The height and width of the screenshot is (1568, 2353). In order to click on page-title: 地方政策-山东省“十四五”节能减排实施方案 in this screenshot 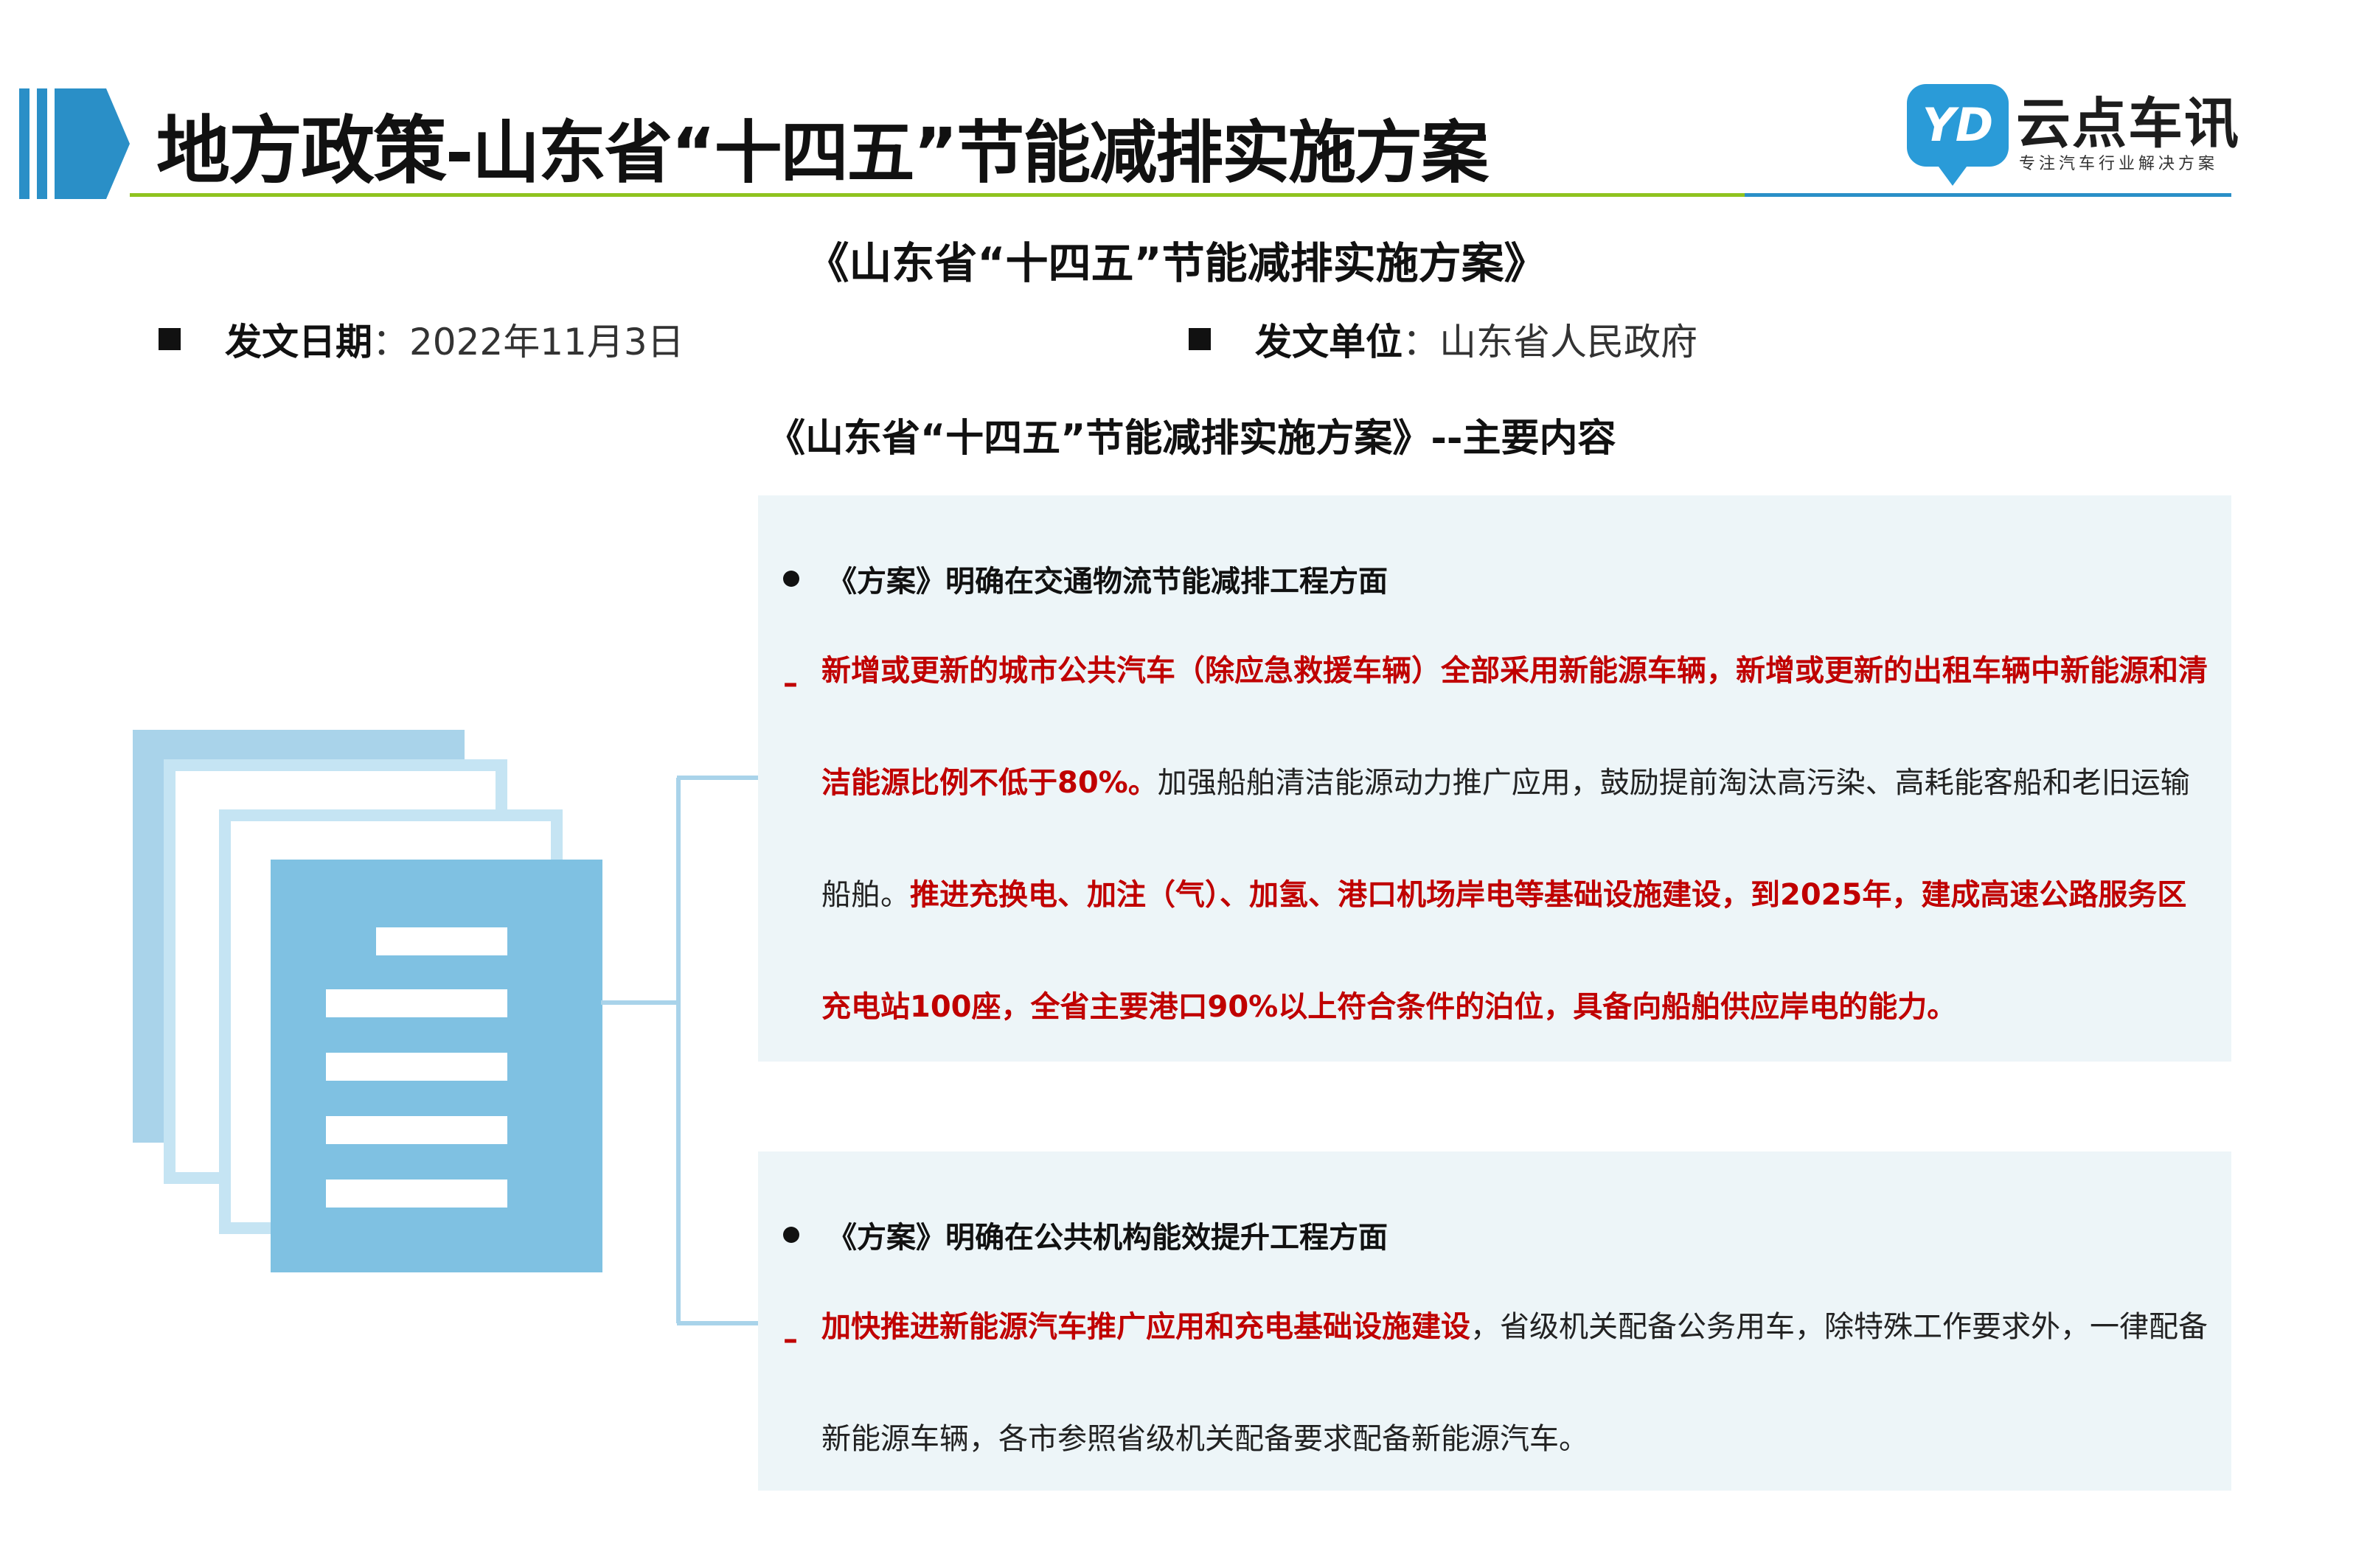, I will do `click(822, 152)`.